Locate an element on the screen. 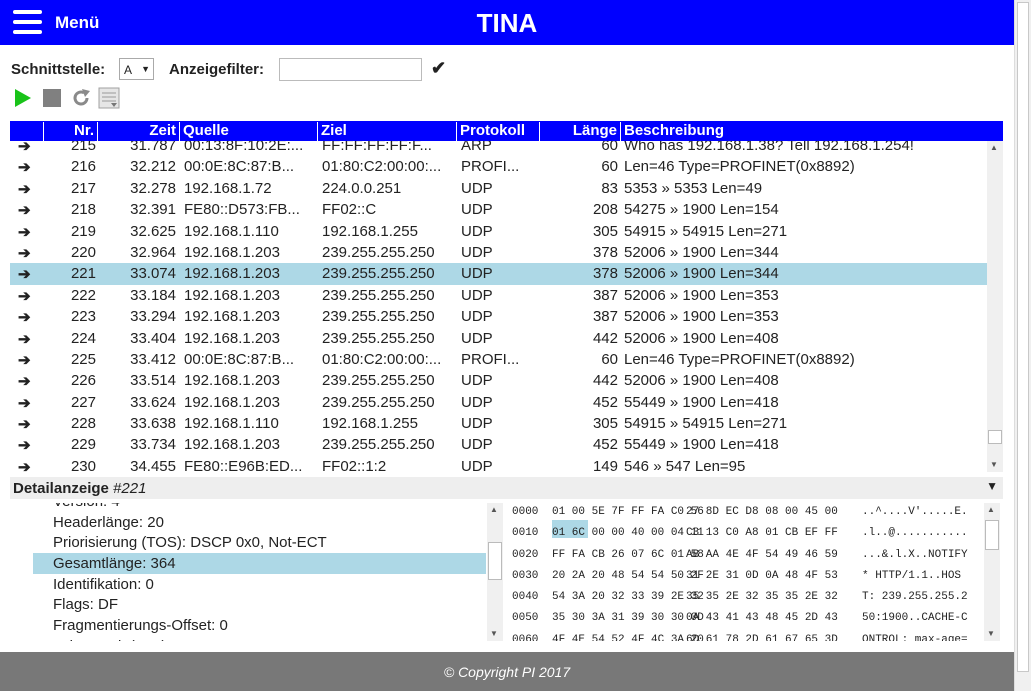  cell-zeit: 31.787 is located at coordinates (153, 147).